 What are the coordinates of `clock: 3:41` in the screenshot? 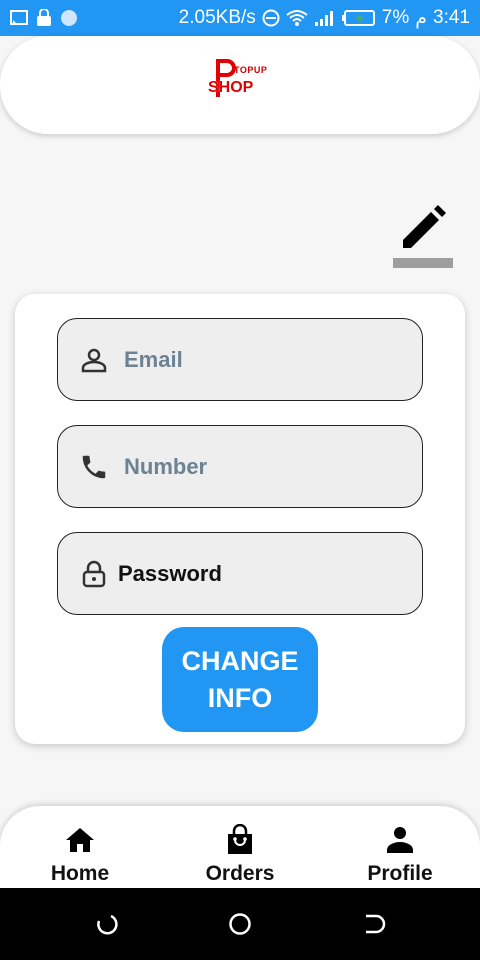 It's located at (451, 17).